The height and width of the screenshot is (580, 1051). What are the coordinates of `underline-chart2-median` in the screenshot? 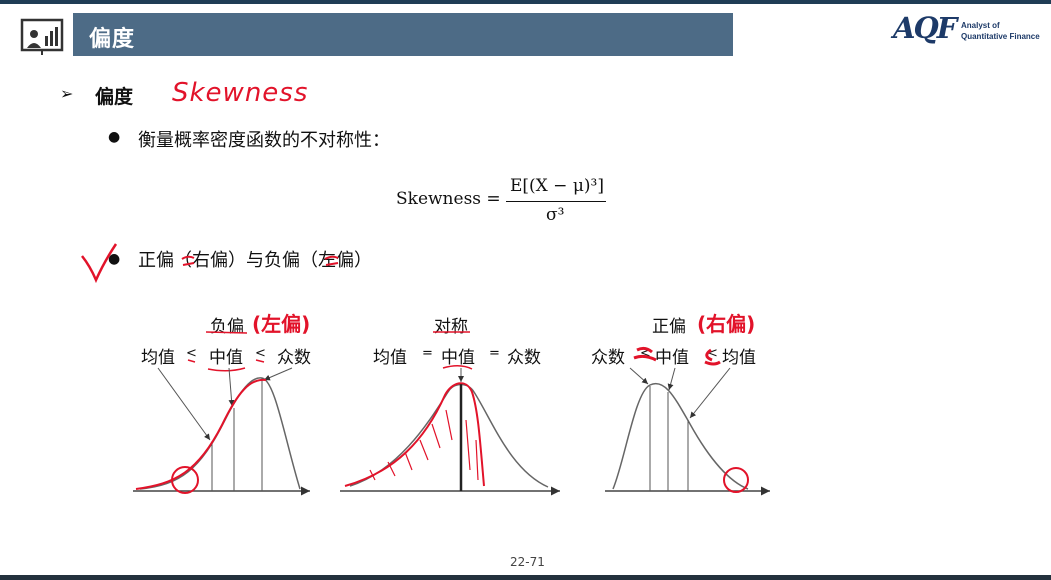 It's located at (457, 367).